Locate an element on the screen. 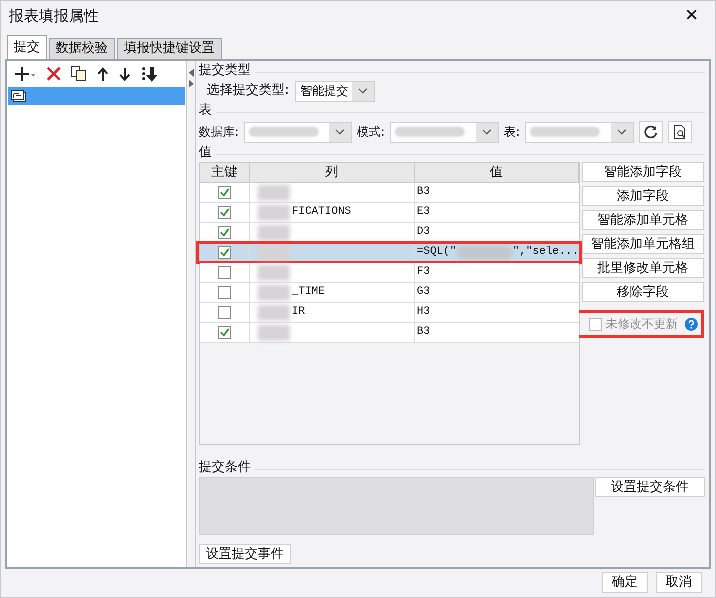  set-event-button: 设置提交事件 is located at coordinates (245, 554).